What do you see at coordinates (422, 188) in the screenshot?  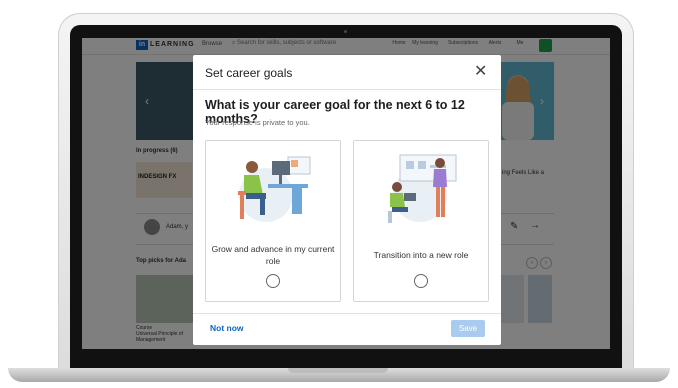 I see `team-meeting-illustration` at bounding box center [422, 188].